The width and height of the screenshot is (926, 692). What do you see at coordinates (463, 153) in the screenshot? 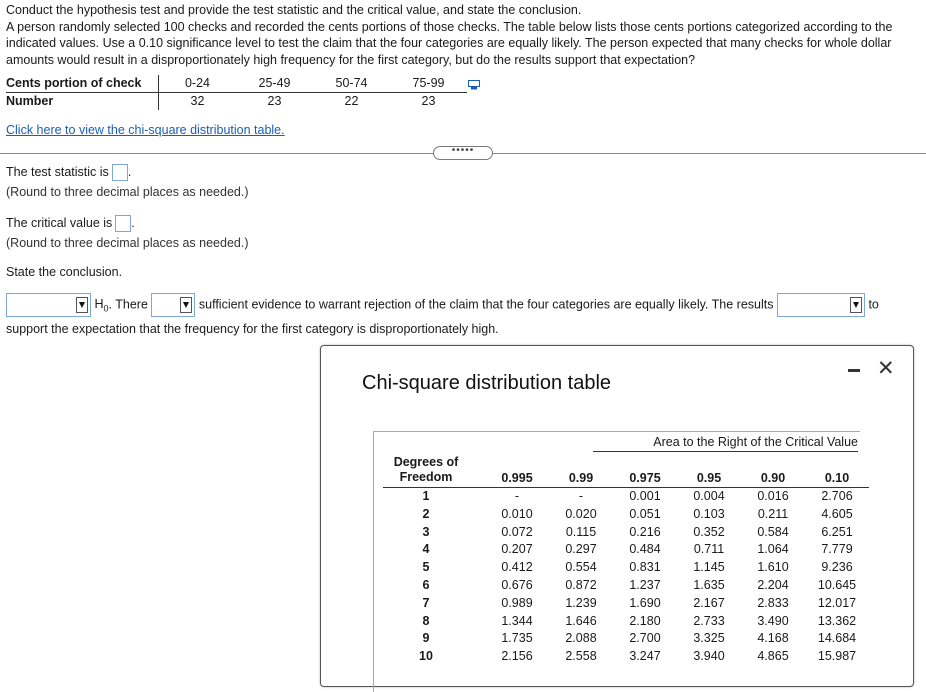
I see `expand-more-button: •••••` at bounding box center [463, 153].